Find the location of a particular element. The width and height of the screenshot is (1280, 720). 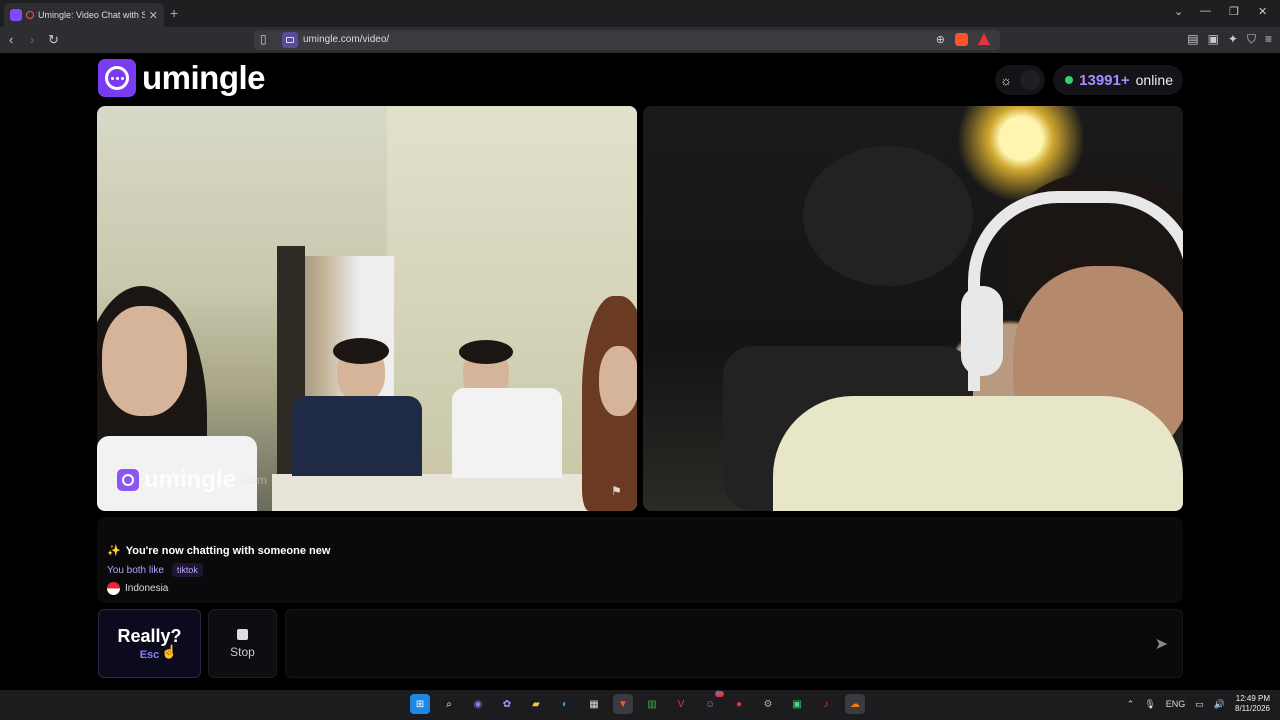

browser-tab-bar: Umingle: Video Chat with Str ✕ + ⌄ — ❐ ✕ is located at coordinates (640, 13).